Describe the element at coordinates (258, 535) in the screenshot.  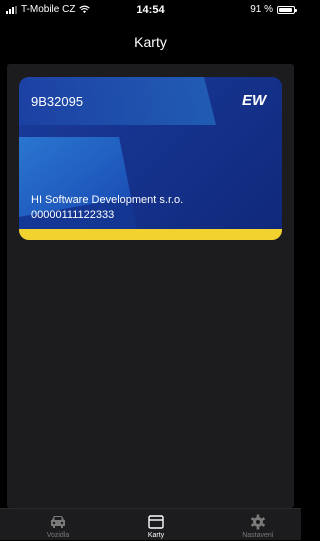
I see `tab-label: Nastavení` at that location.